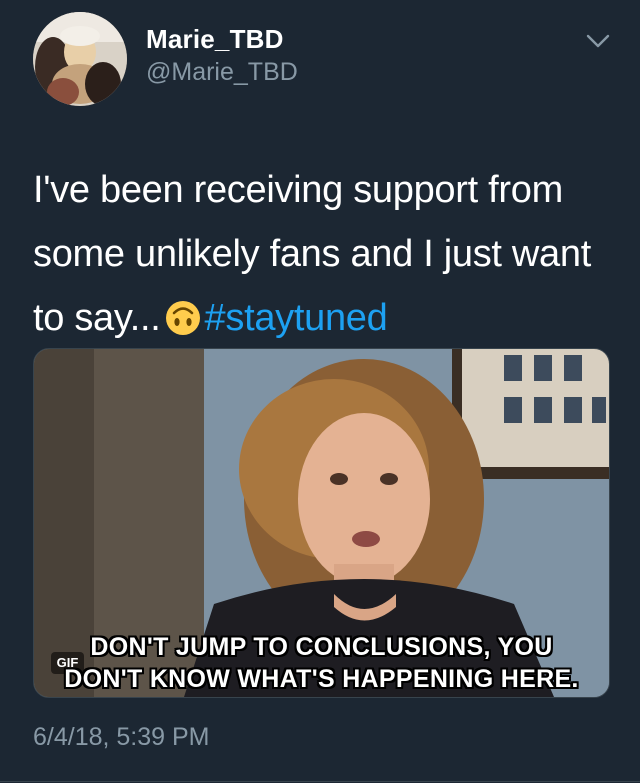  I want to click on profile-photo-image, so click(80, 59).